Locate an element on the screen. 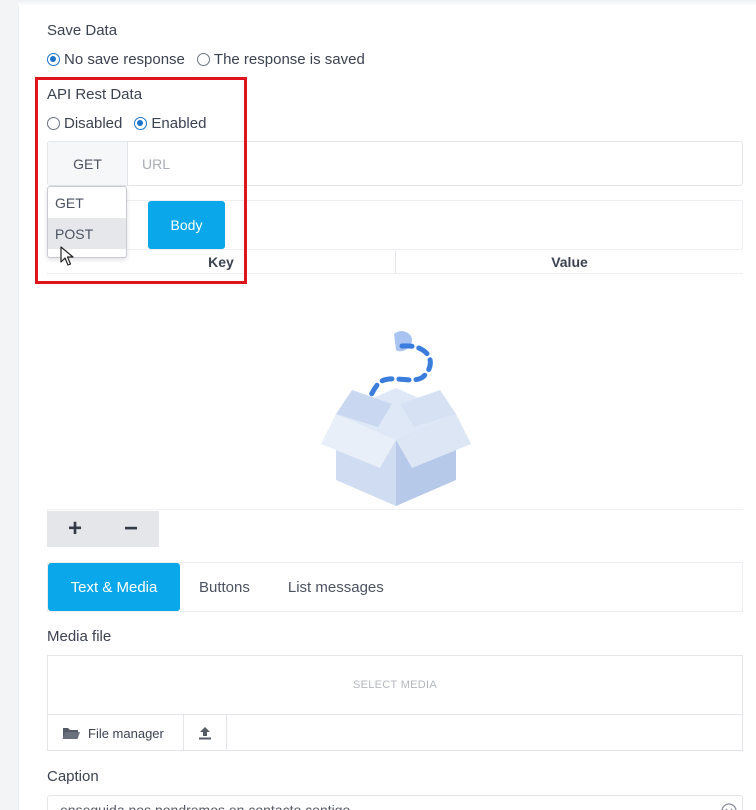  url-input is located at coordinates (435, 163).